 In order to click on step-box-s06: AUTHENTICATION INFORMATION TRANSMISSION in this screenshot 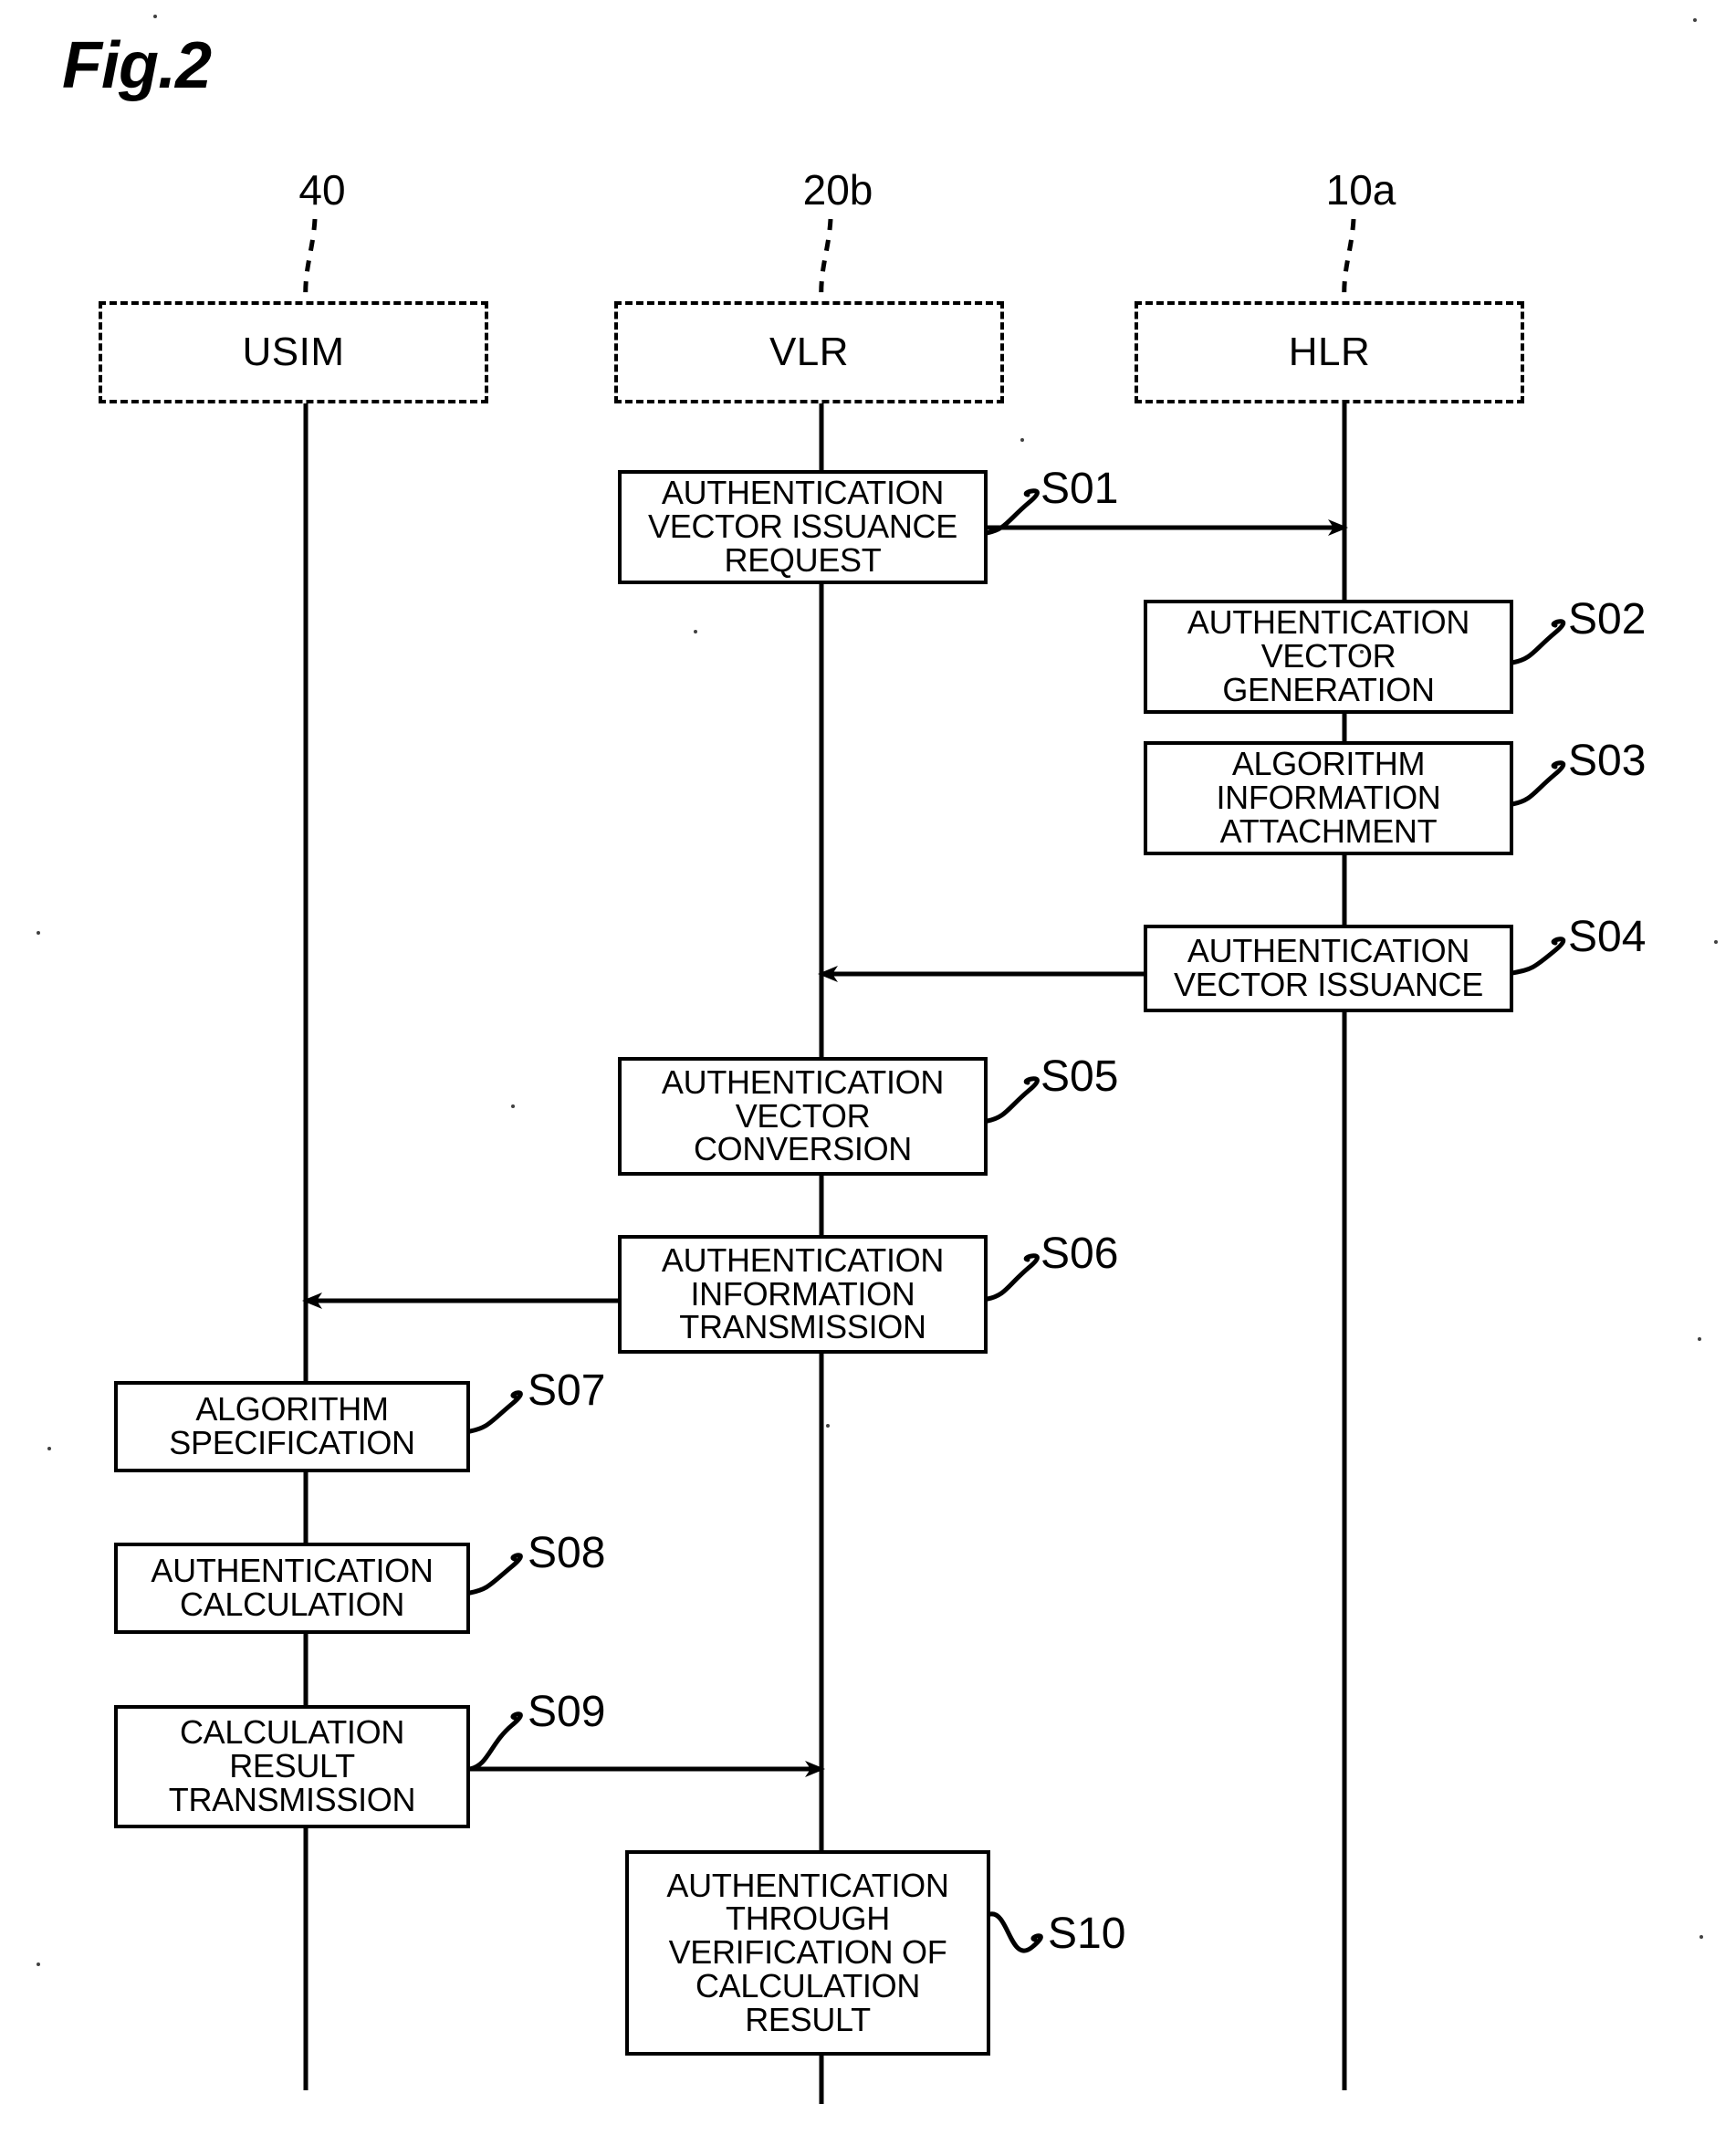, I will do `click(803, 1295)`.